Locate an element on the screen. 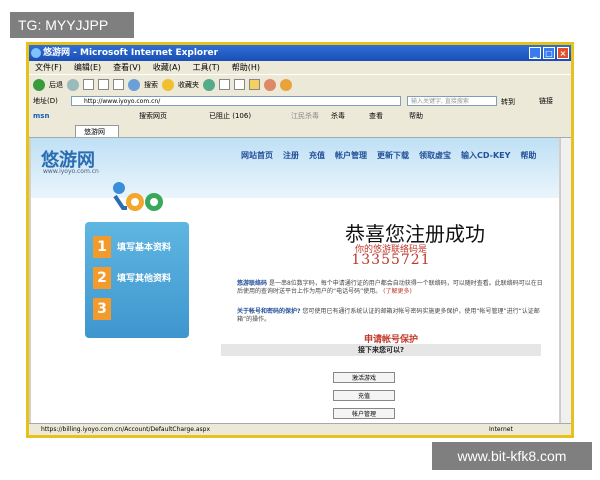  menu-file: 文件(F) is located at coordinates (48, 67).